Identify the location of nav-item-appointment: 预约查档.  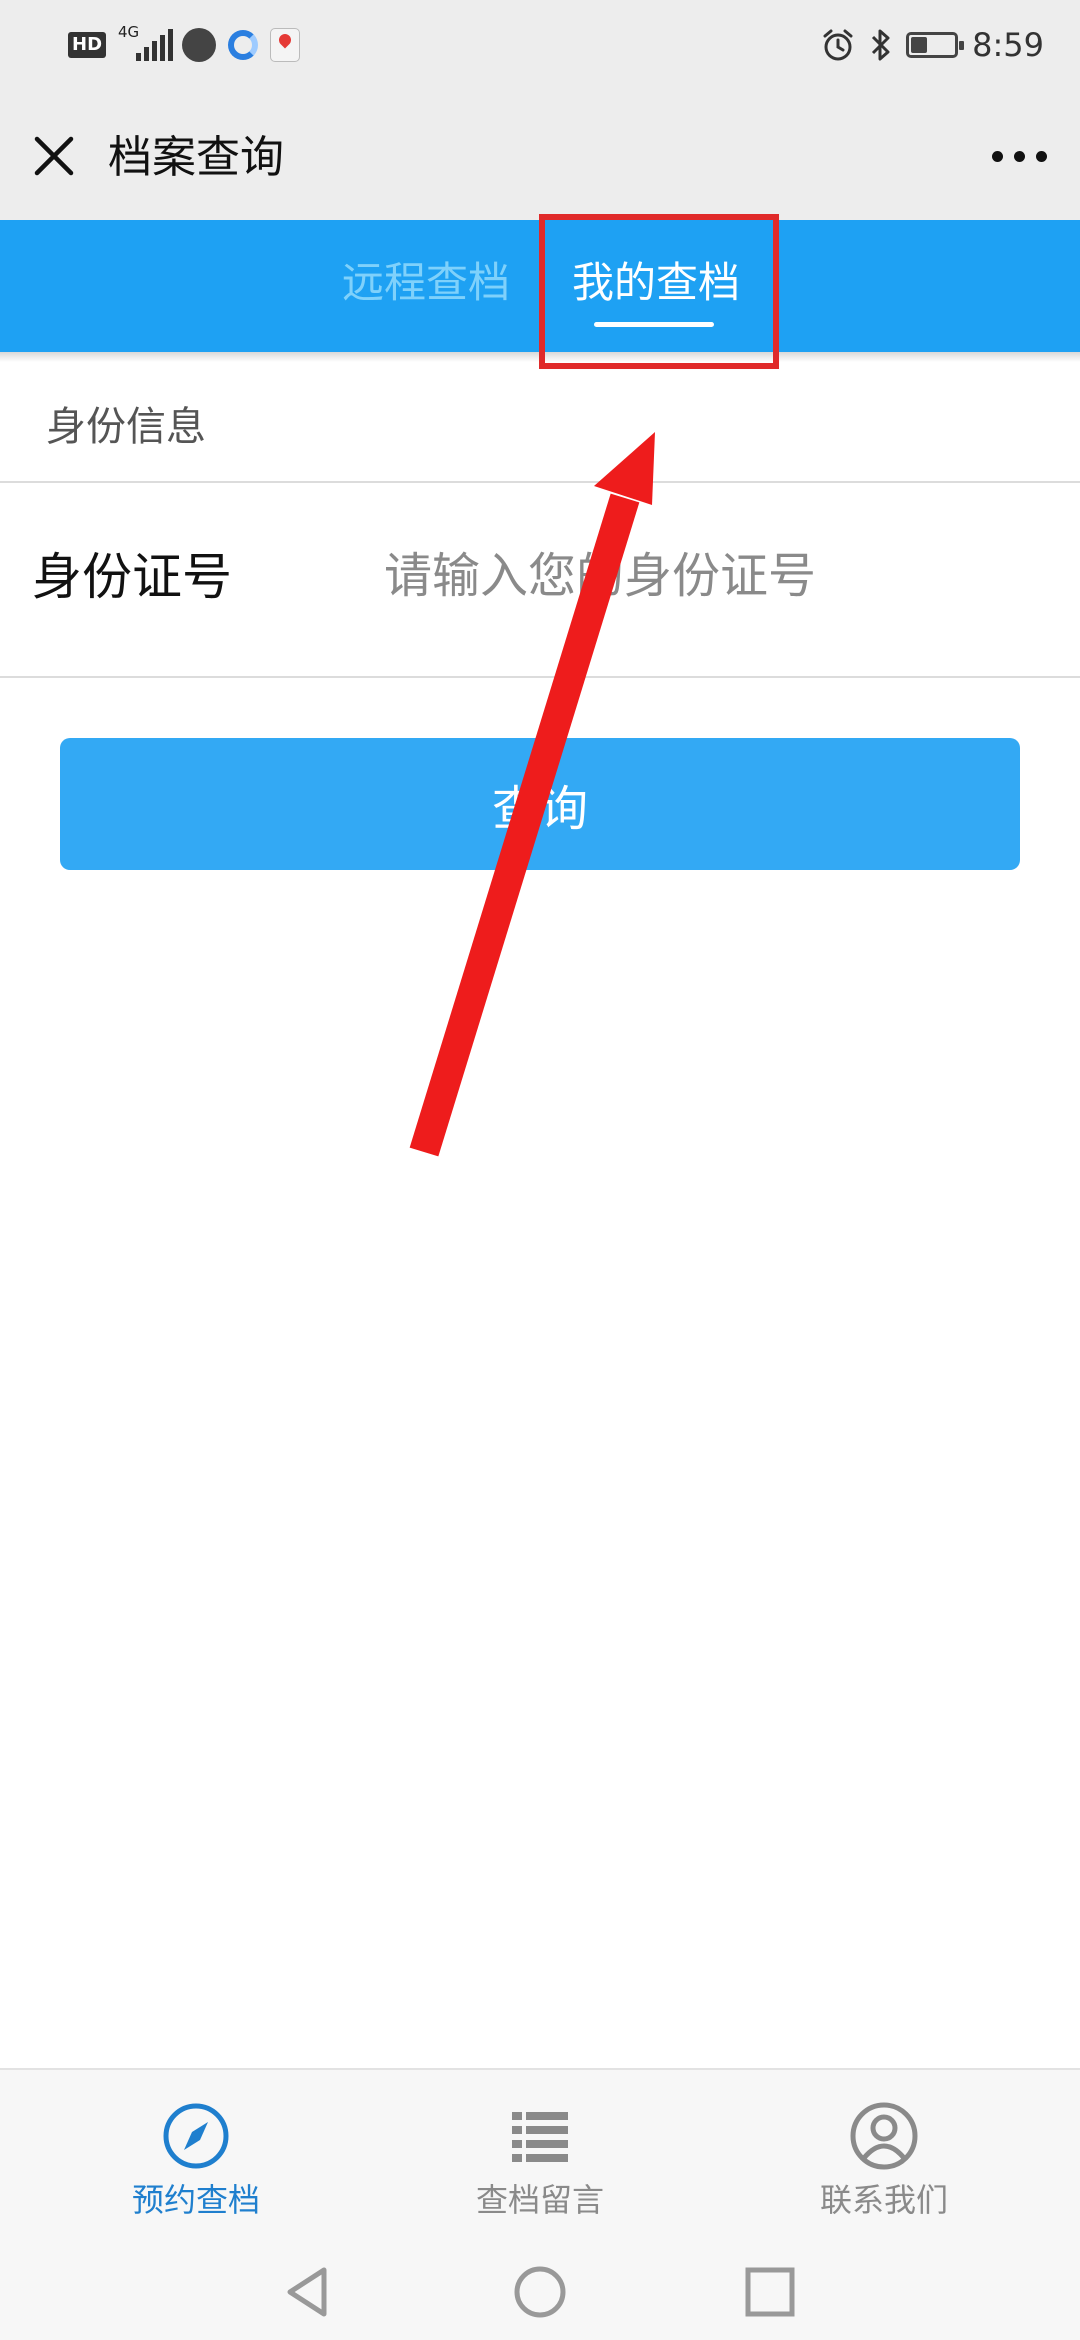
(196, 2165).